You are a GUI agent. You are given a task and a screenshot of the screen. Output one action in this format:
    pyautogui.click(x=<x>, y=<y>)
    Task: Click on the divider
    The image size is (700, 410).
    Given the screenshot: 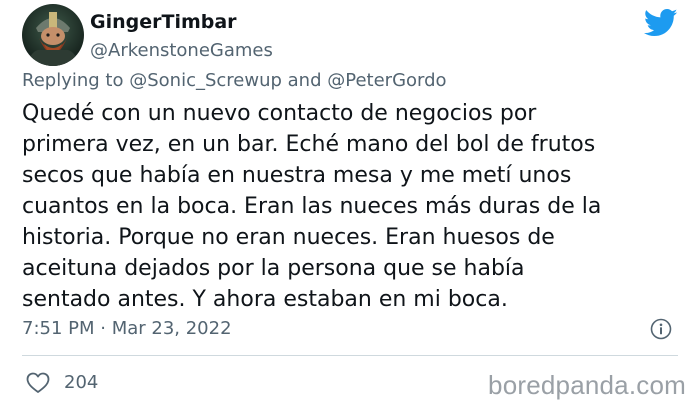 What is the action you would take?
    pyautogui.click(x=350, y=355)
    